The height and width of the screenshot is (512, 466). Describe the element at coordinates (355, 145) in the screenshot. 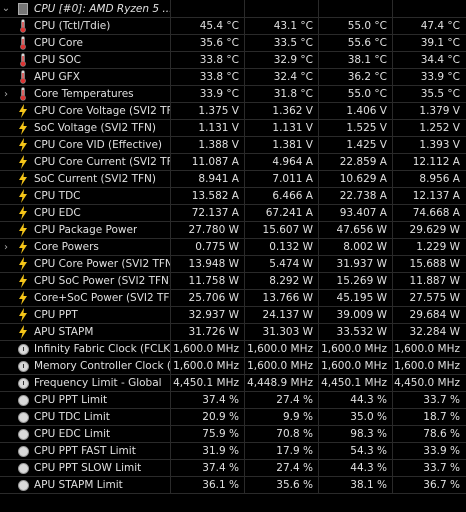

I see `sensor-value-maximum: 1.425 V` at that location.